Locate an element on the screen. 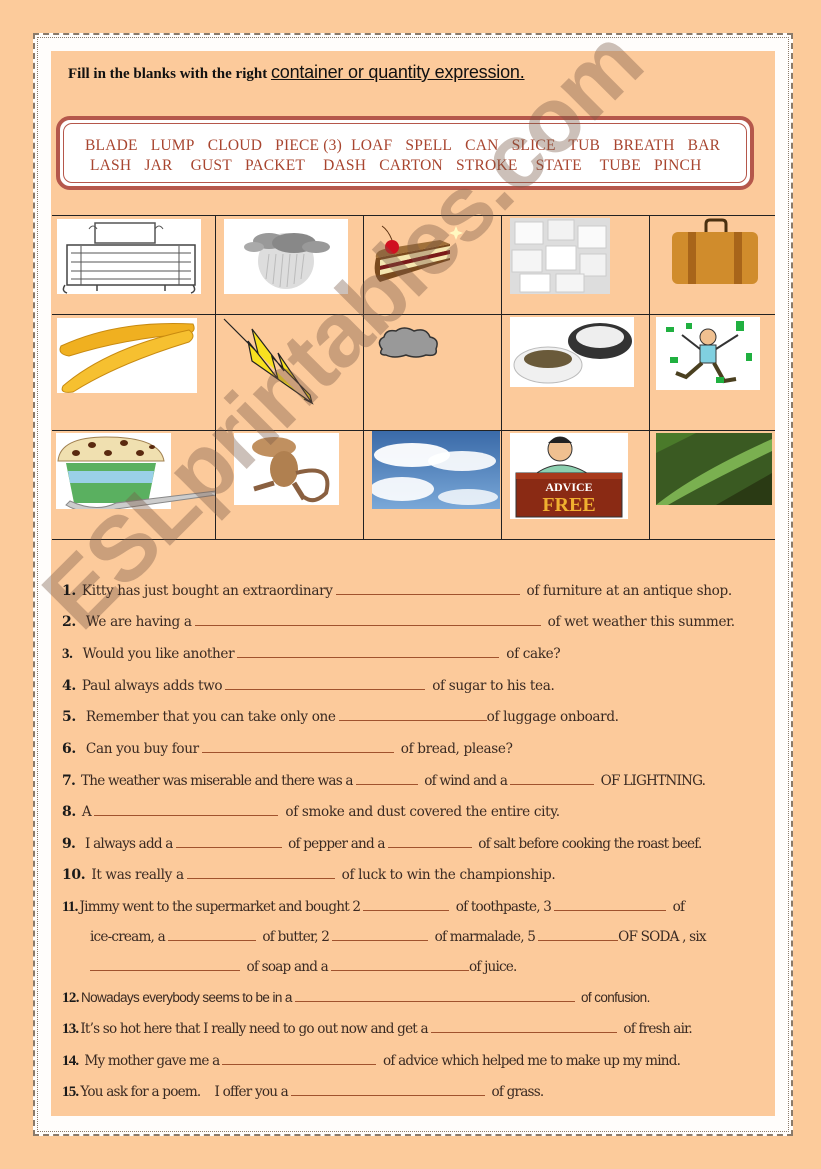 This screenshot has width=821, height=1169. lucky-man-picture is located at coordinates (708, 353).